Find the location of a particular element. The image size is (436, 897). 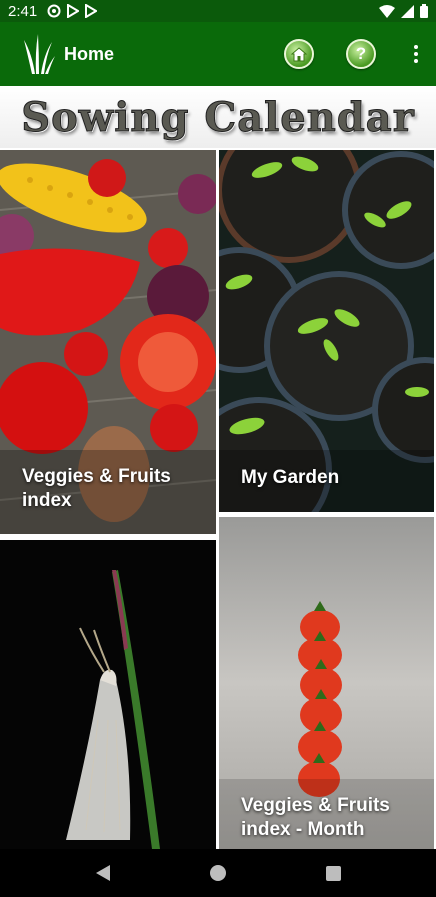

help-button: ? is located at coordinates (361, 54).